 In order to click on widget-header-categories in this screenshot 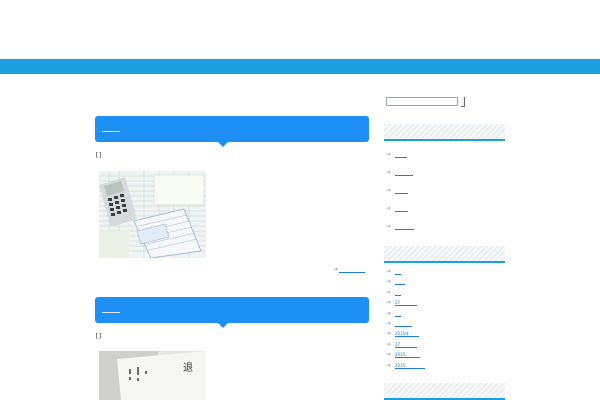, I will do `click(444, 391)`.